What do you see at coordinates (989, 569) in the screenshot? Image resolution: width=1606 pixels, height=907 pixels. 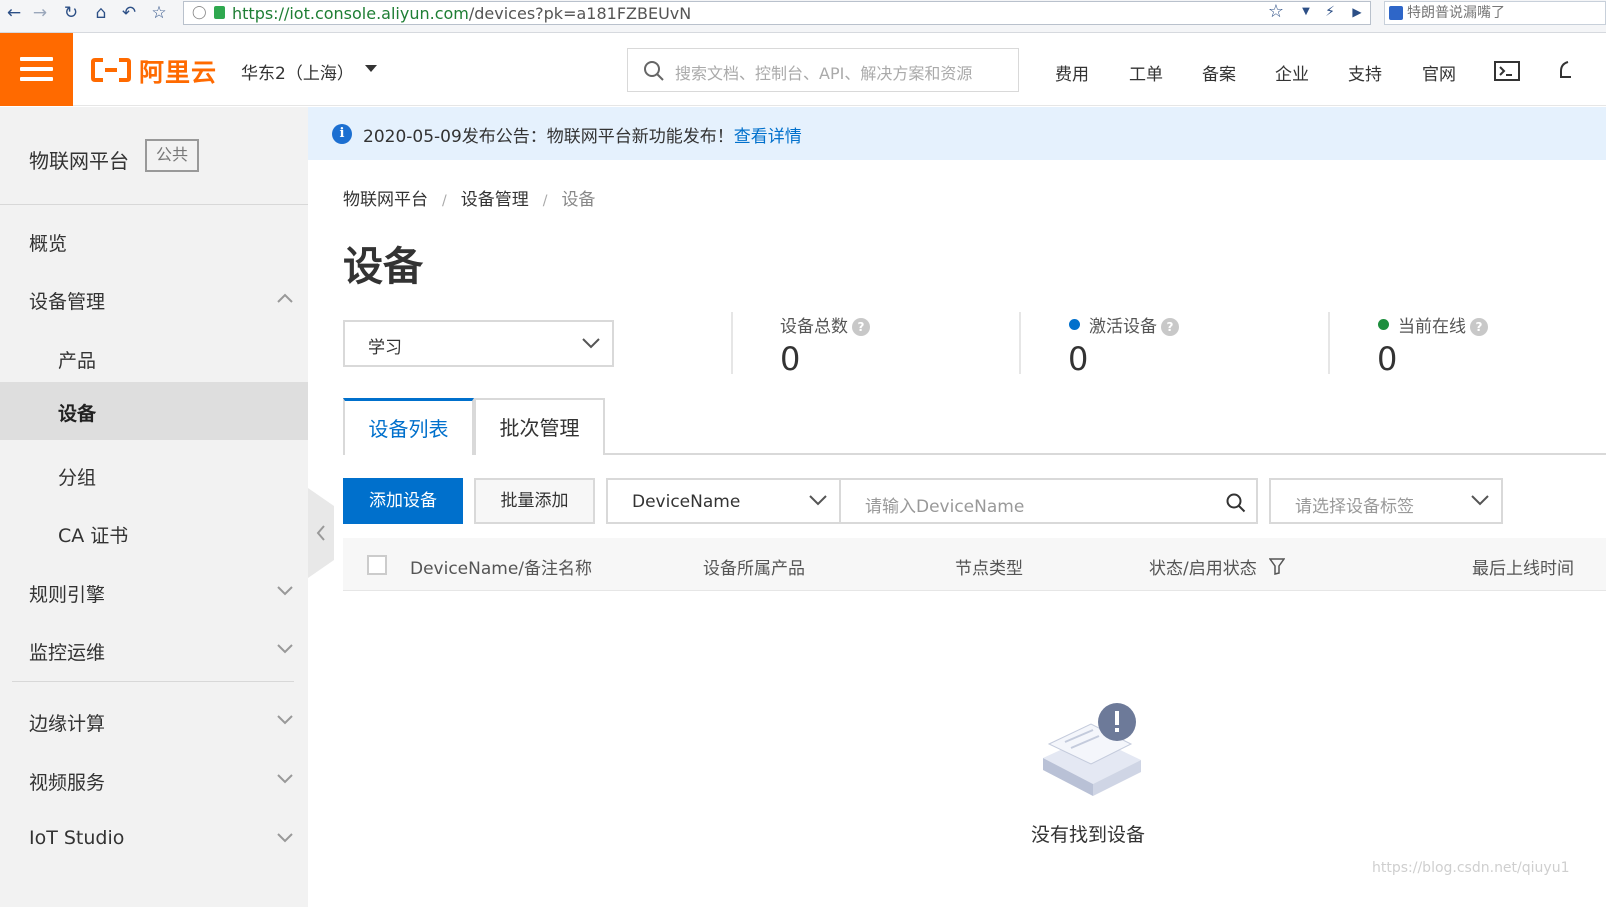 I see `column-node-type: 节点类型` at bounding box center [989, 569].